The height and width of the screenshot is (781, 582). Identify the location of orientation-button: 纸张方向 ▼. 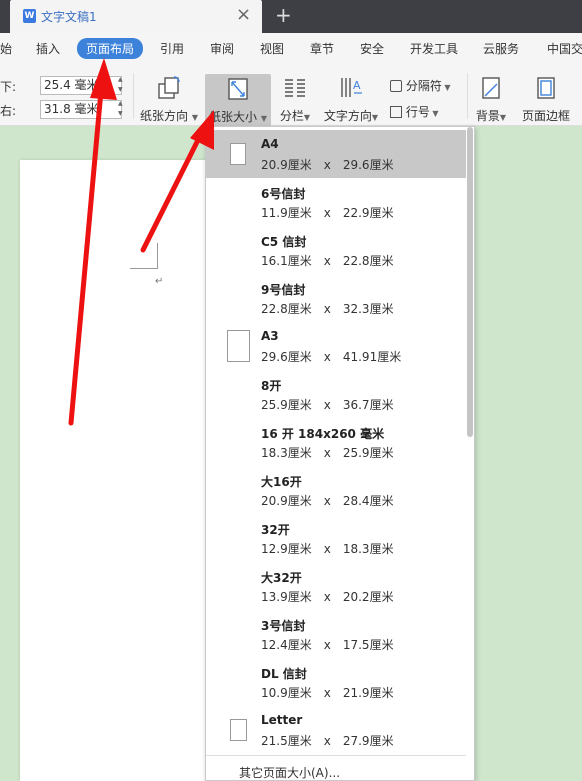
(169, 99).